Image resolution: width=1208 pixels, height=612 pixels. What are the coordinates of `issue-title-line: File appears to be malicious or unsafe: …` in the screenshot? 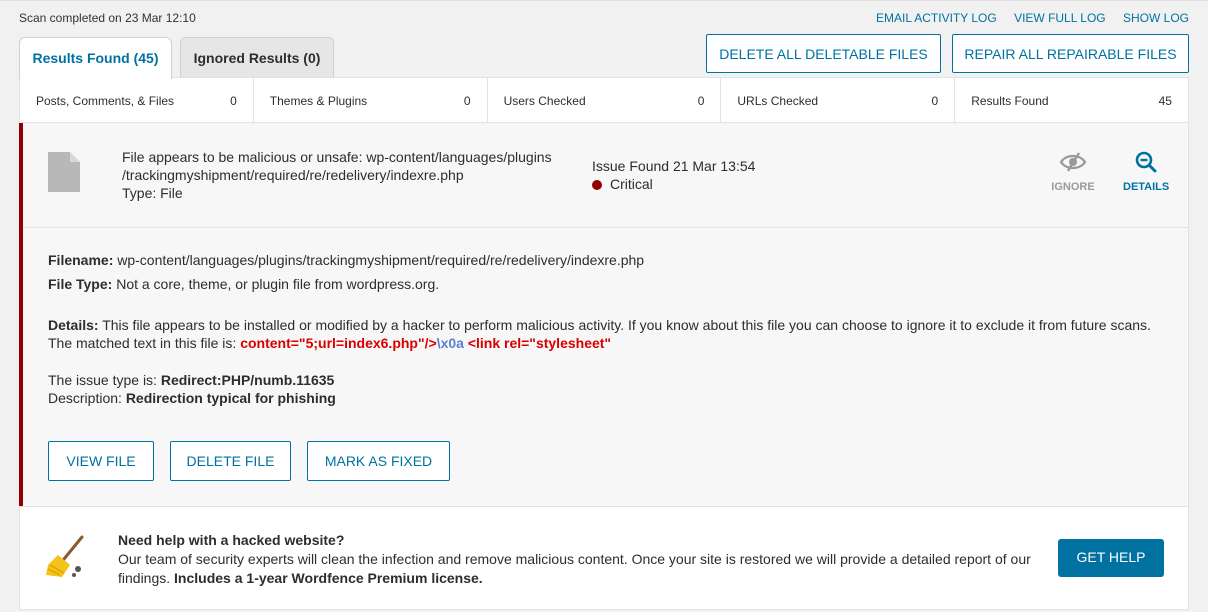 It's located at (337, 157).